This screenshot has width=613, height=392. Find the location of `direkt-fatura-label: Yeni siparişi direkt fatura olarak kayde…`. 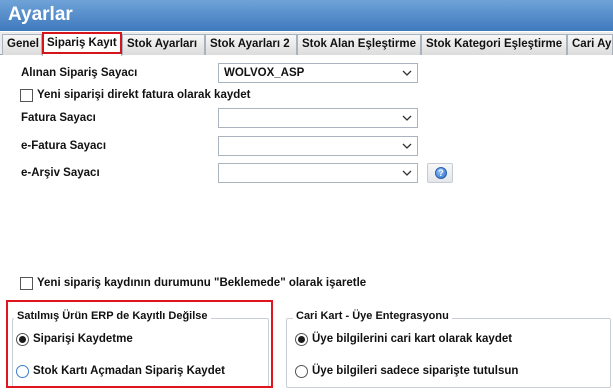

direkt-fatura-label: Yeni siparişi direkt fatura olarak kayde… is located at coordinates (144, 95).